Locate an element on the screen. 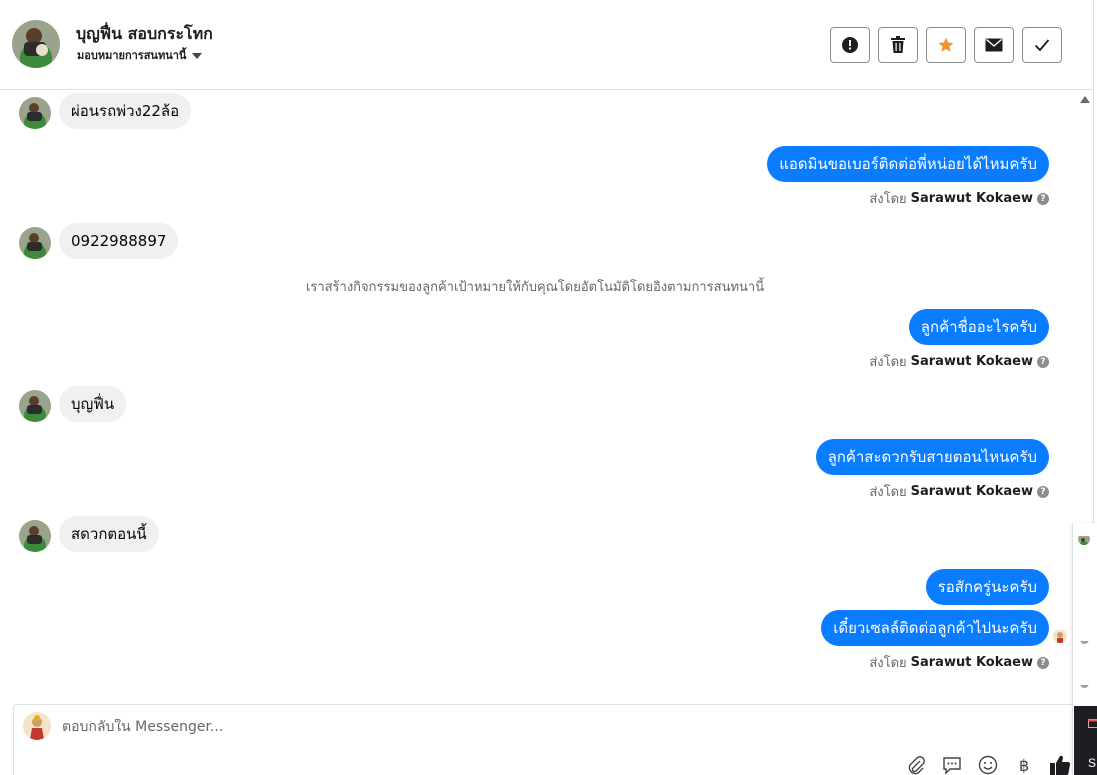 This screenshot has width=1097, height=775. mark-unread-button is located at coordinates (994, 45).